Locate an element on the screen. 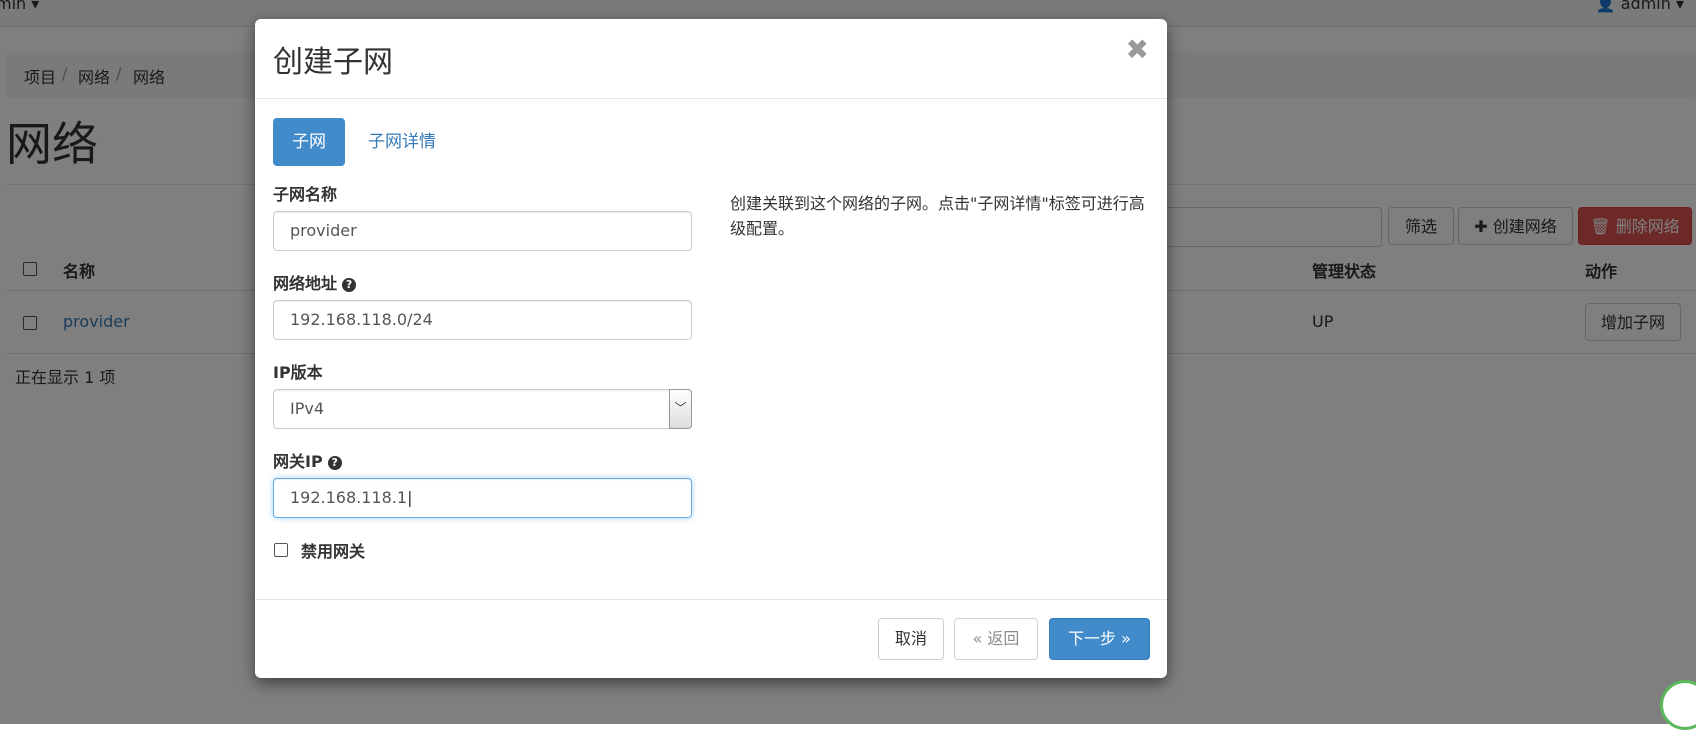 The image size is (1696, 730). chevron-down-icon: ﹀ is located at coordinates (680, 409).